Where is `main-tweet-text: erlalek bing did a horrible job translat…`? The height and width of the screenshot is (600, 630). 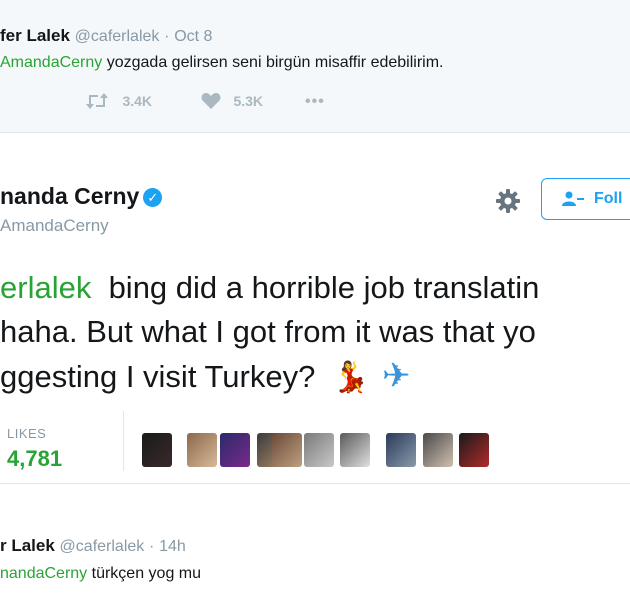
main-tweet-text: erlalek bing did a horrible job translat… is located at coordinates (269, 288).